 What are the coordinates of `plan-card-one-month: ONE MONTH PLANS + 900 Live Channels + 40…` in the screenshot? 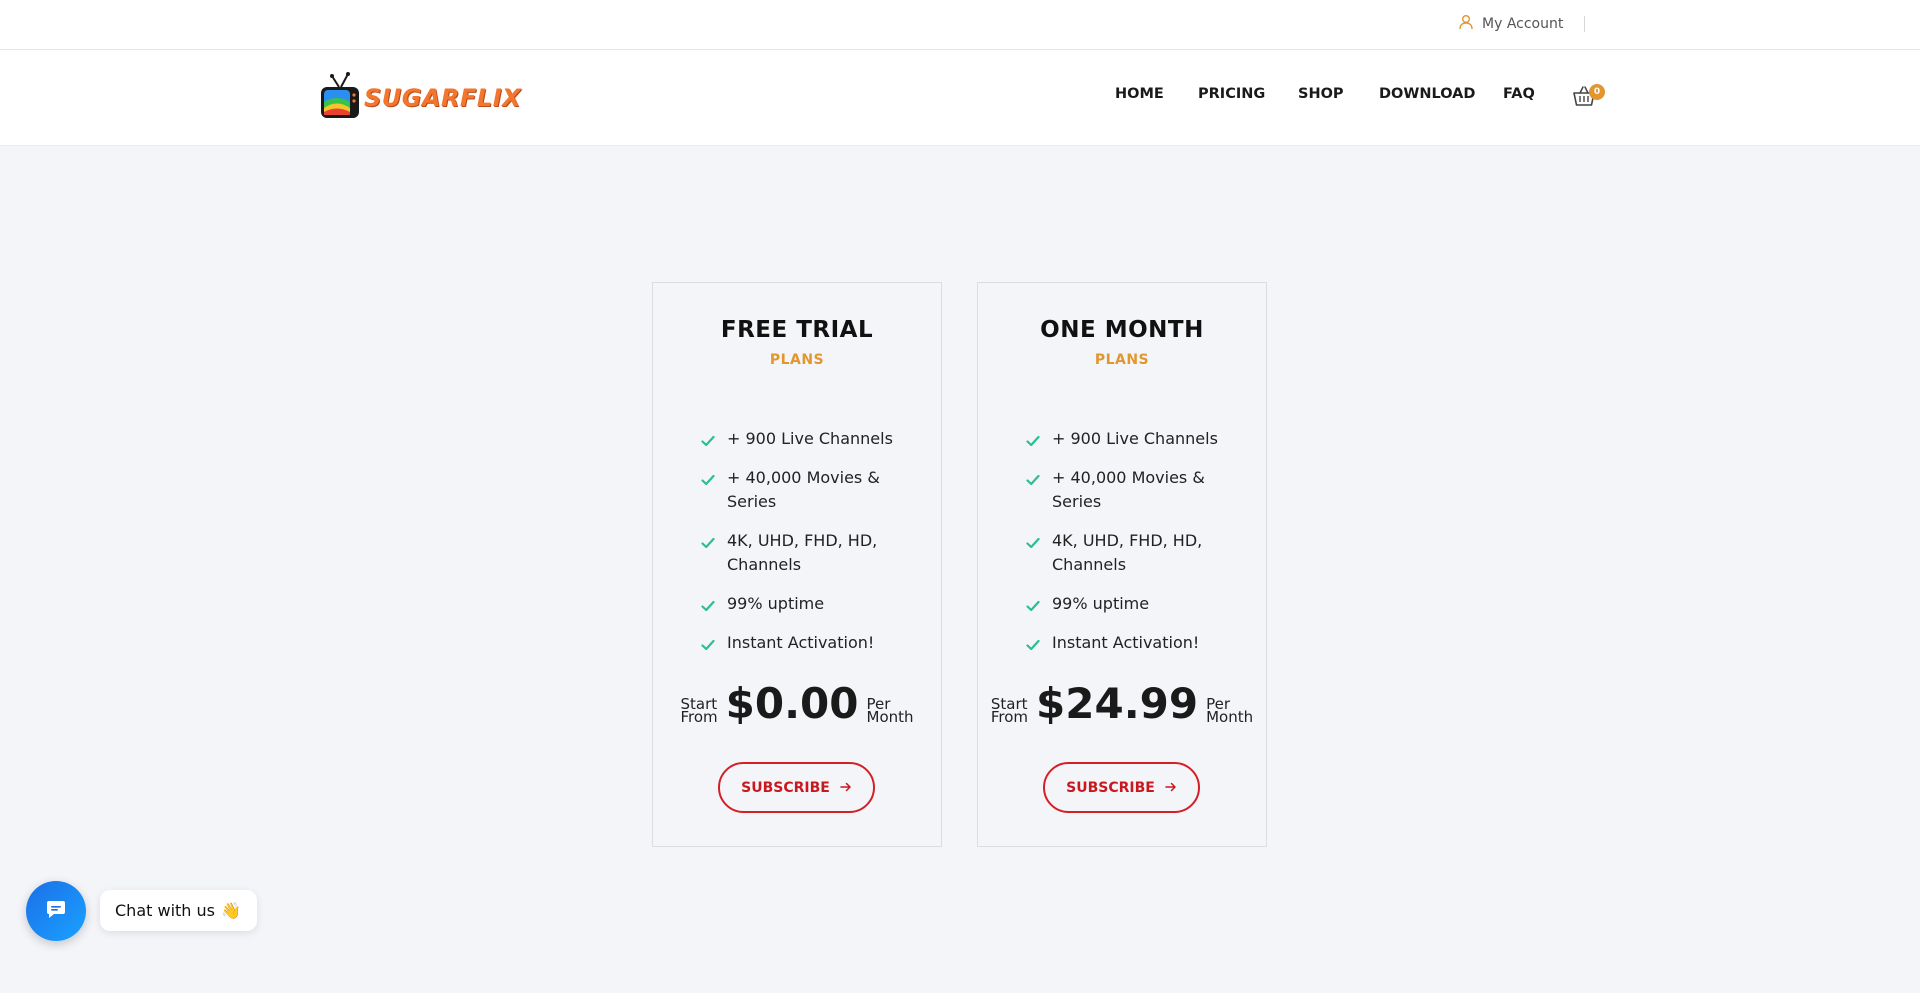 It's located at (1122, 564).